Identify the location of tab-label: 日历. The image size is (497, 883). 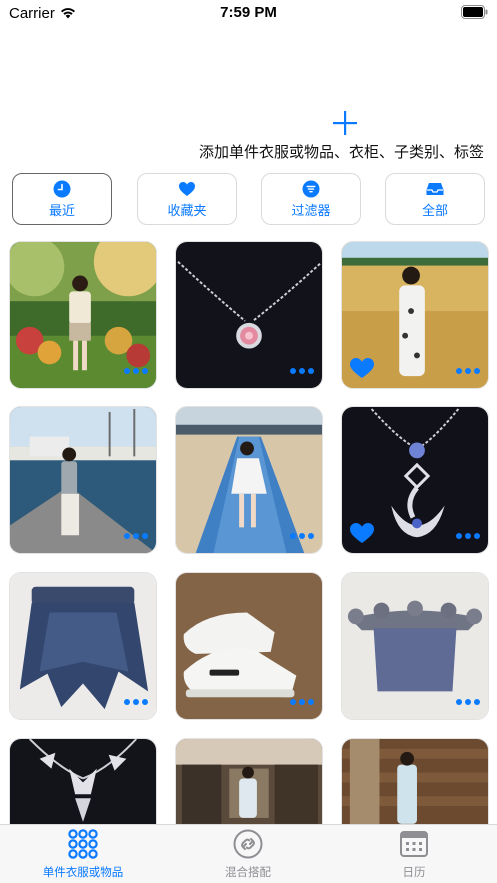
(414, 872).